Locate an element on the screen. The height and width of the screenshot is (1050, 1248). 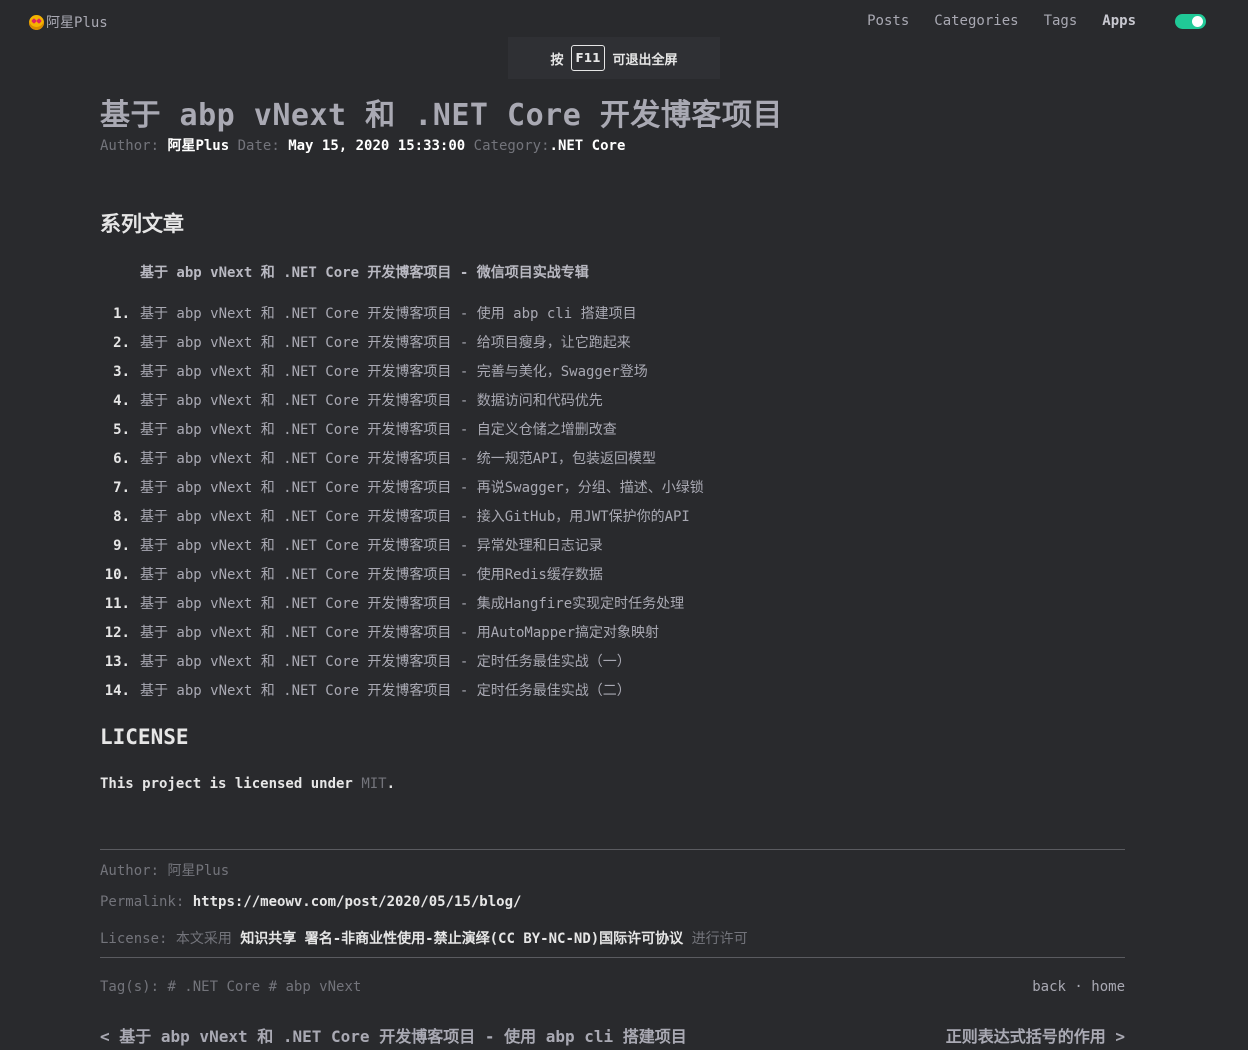
meta-author: 阿星Plus is located at coordinates (198, 146).